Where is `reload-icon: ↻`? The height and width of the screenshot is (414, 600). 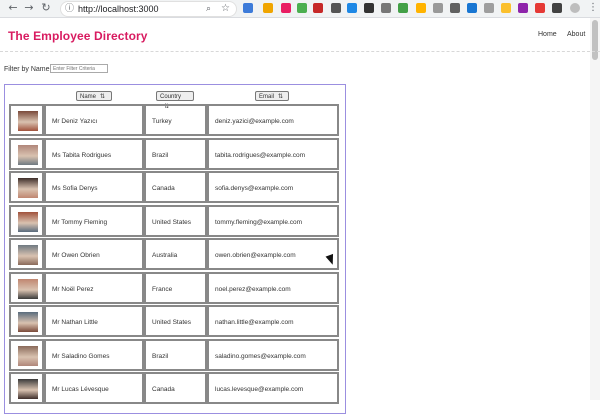
reload-icon: ↻ is located at coordinates (46, 8).